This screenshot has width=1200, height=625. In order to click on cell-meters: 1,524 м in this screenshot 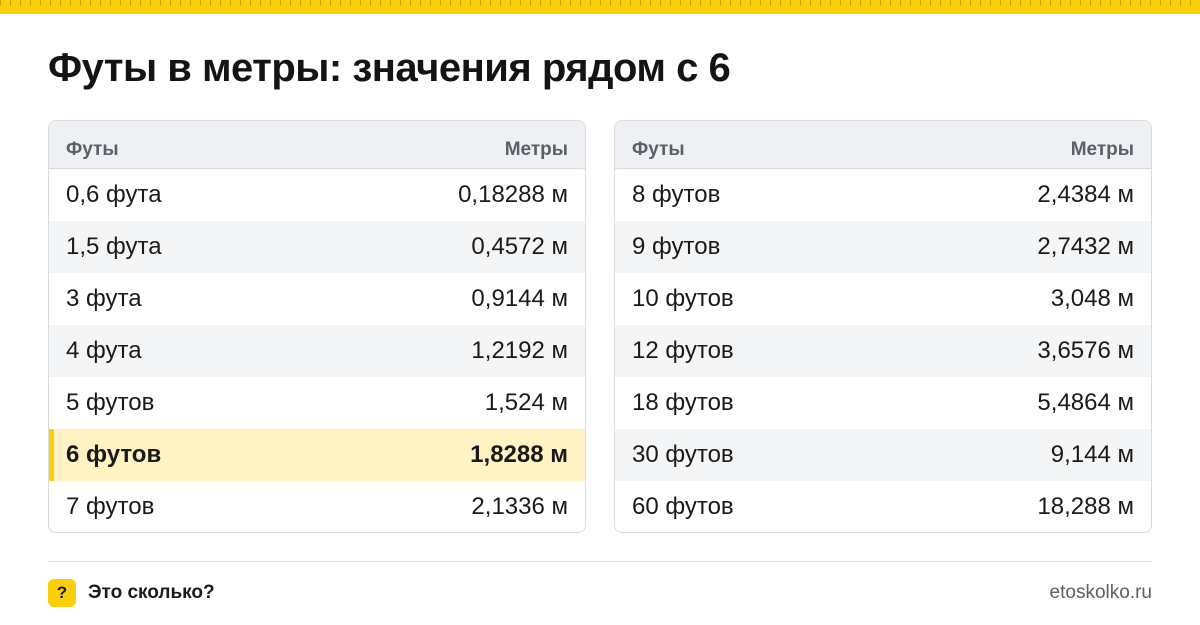, I will do `click(526, 402)`.